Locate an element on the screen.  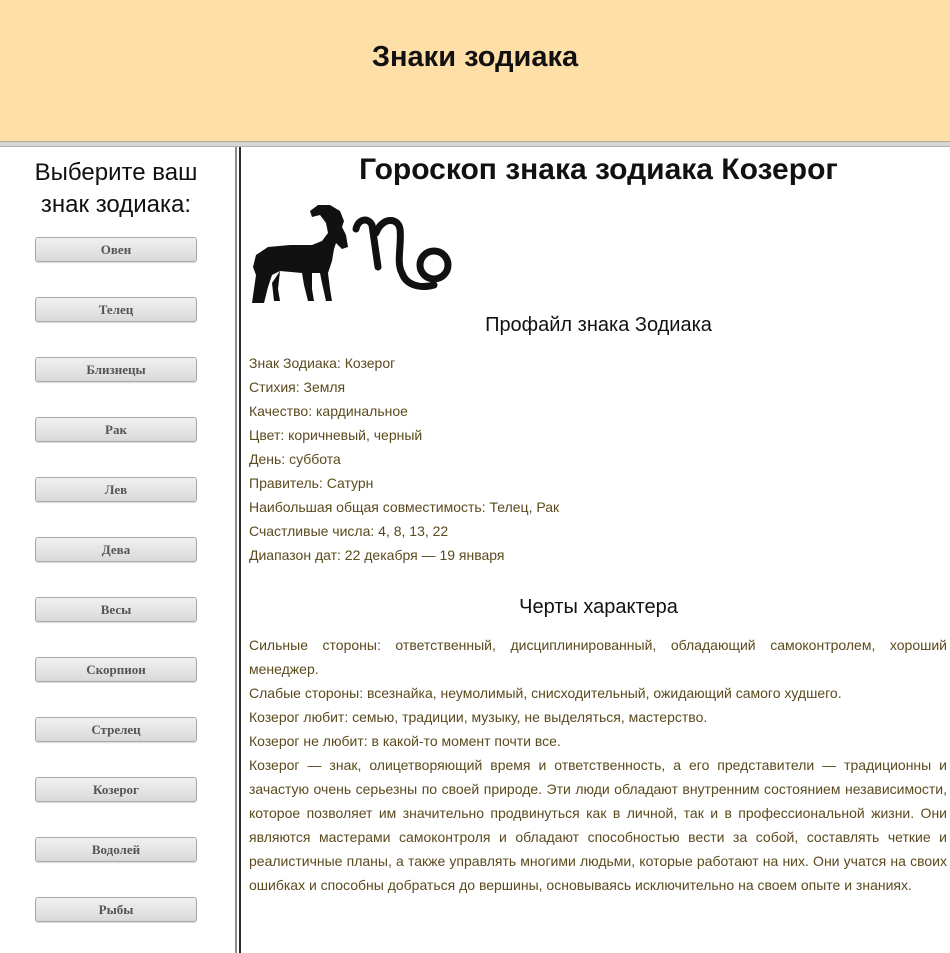
site-title: Знаки зодиака is located at coordinates (475, 57).